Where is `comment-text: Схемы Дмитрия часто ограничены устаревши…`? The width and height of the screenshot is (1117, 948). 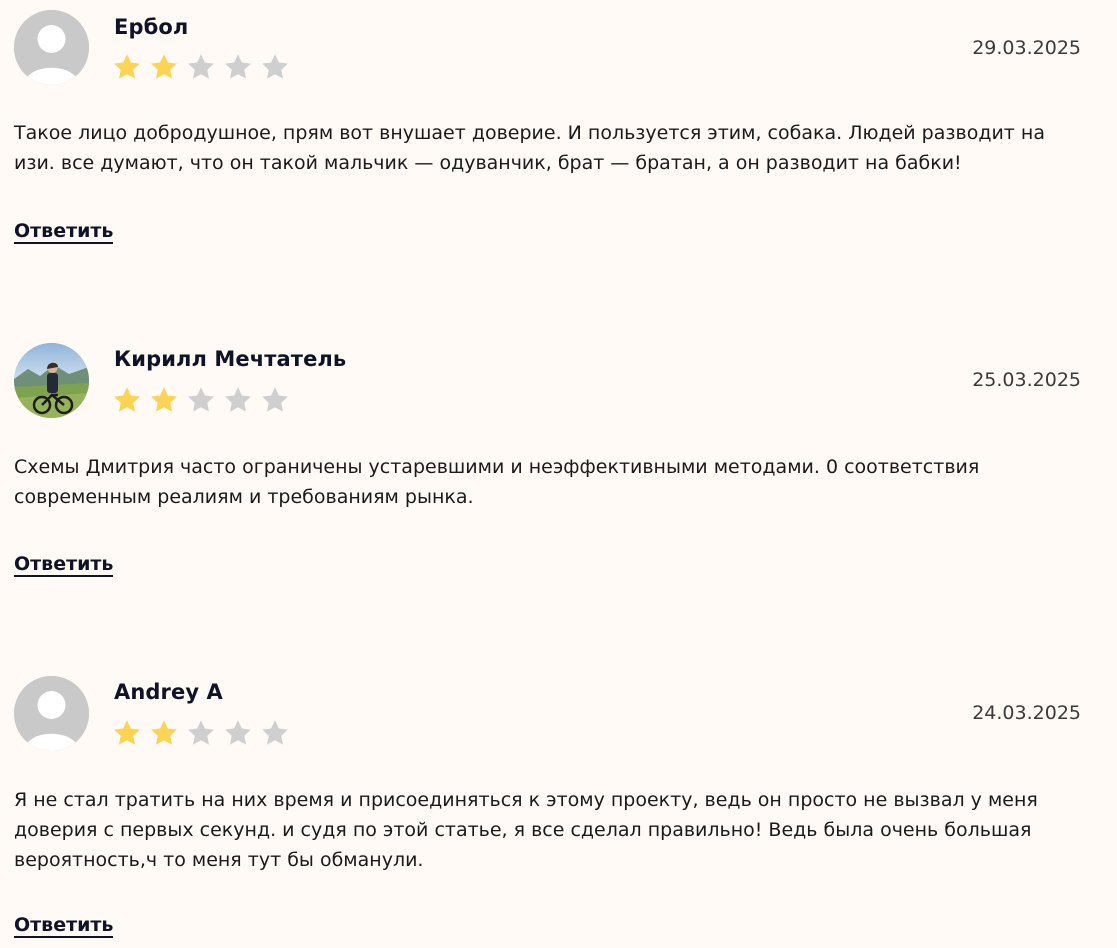
comment-text: Схемы Дмитрия часто ограничены устаревши… is located at coordinates (497, 482).